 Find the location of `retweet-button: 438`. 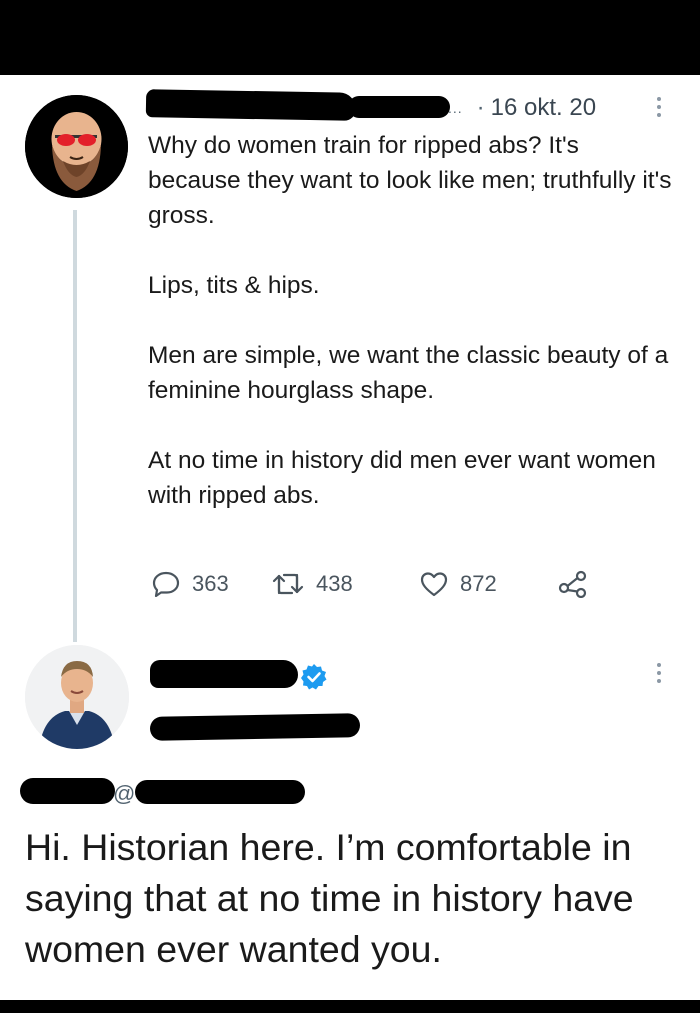

retweet-button: 438 is located at coordinates (346, 584).